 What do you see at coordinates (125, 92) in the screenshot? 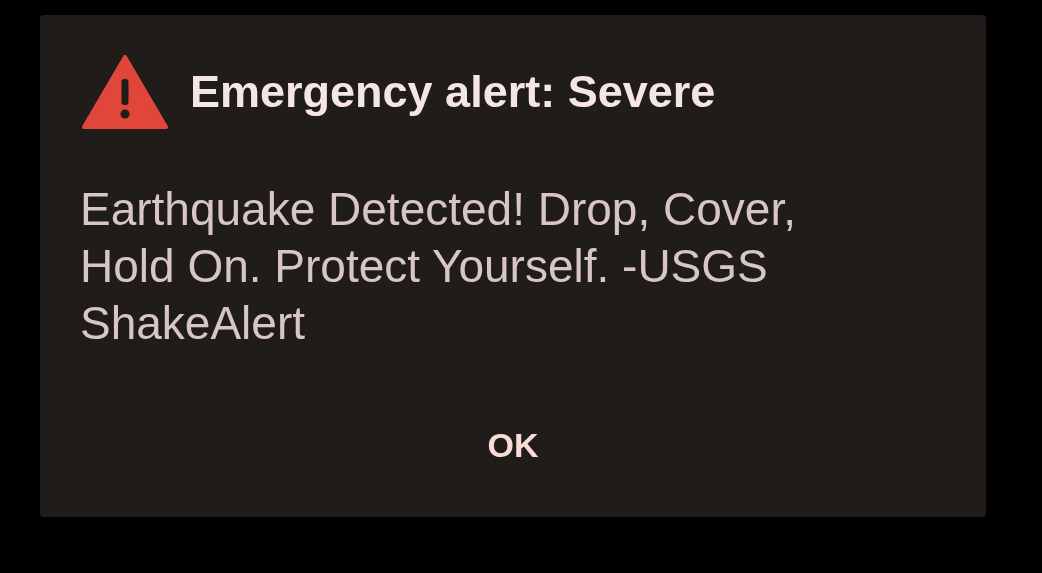
I see `warning-icon` at bounding box center [125, 92].